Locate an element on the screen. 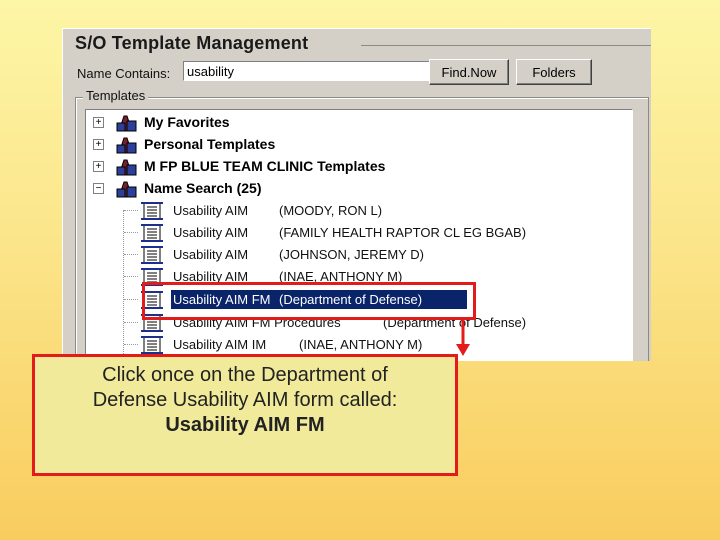 The image size is (720, 540). find-now-button: Find.Now is located at coordinates (469, 72).